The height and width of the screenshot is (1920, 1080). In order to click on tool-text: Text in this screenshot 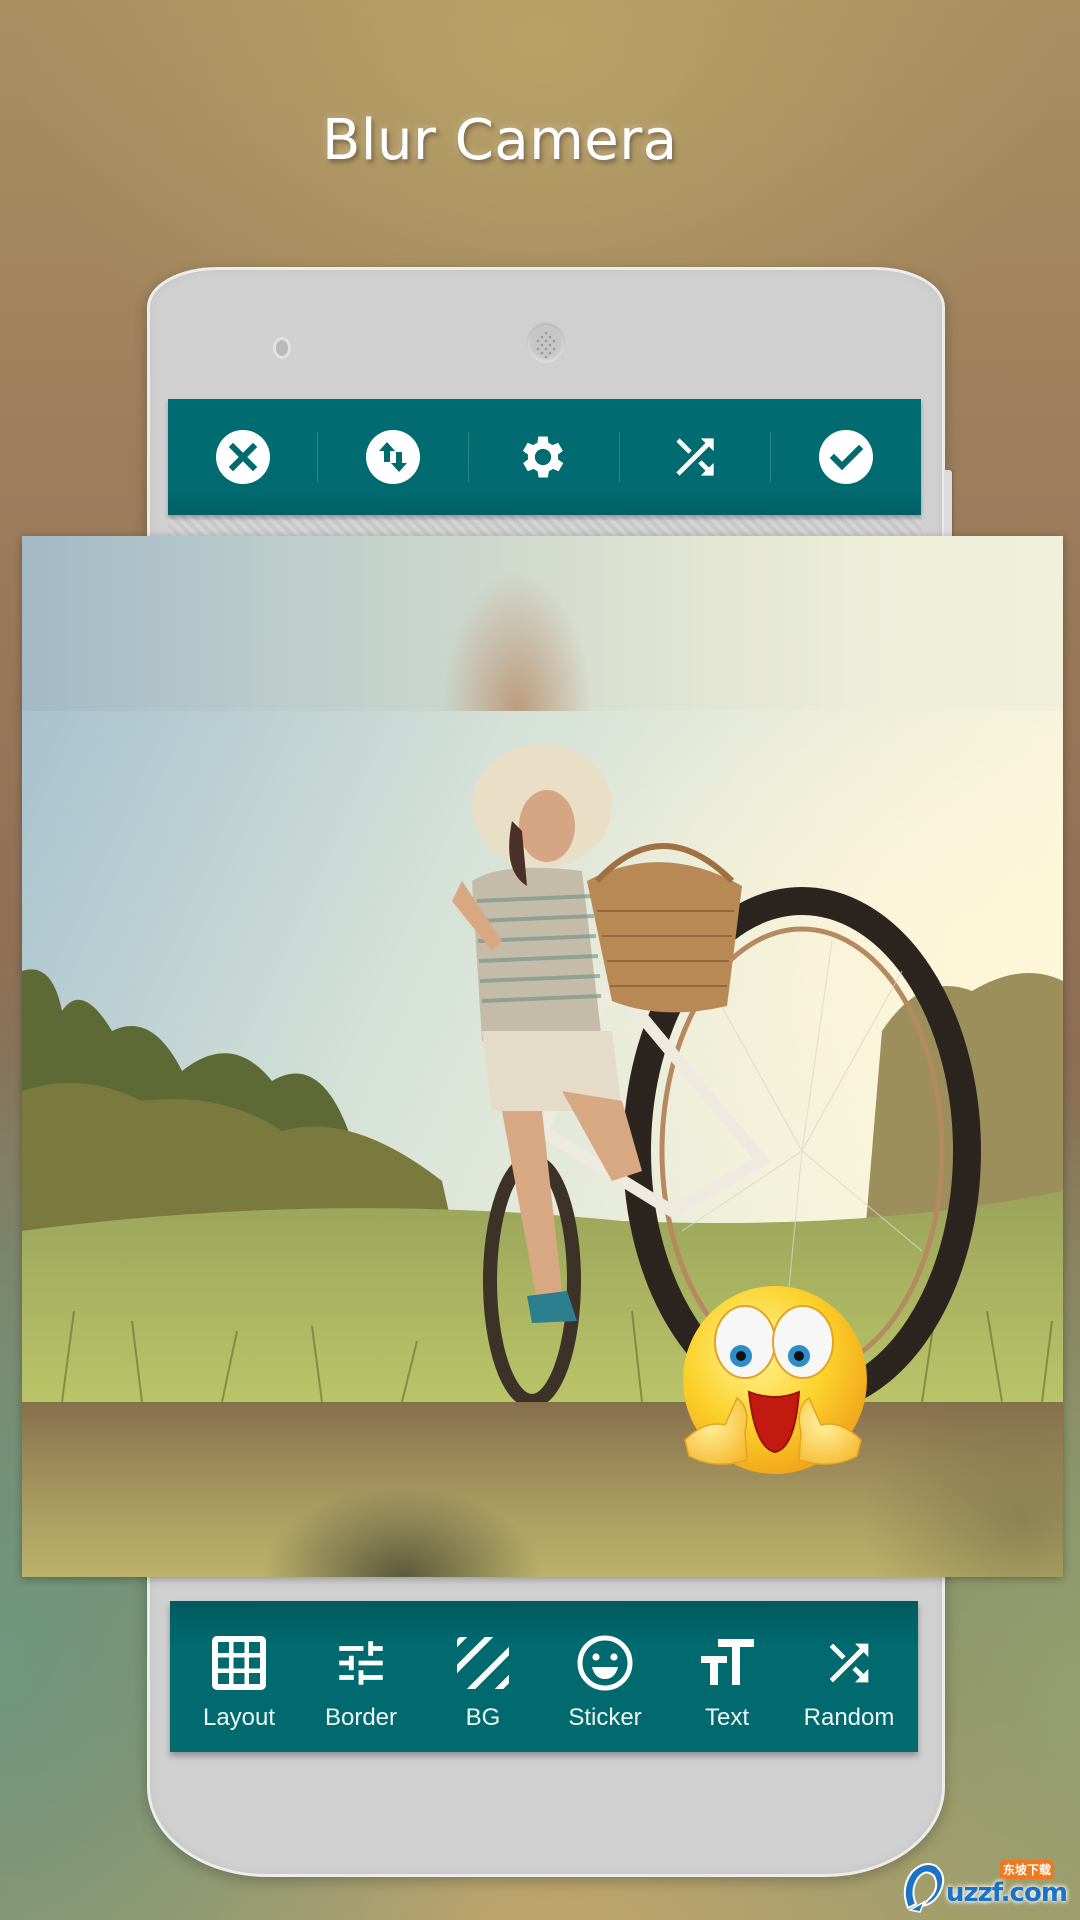, I will do `click(727, 1676)`.